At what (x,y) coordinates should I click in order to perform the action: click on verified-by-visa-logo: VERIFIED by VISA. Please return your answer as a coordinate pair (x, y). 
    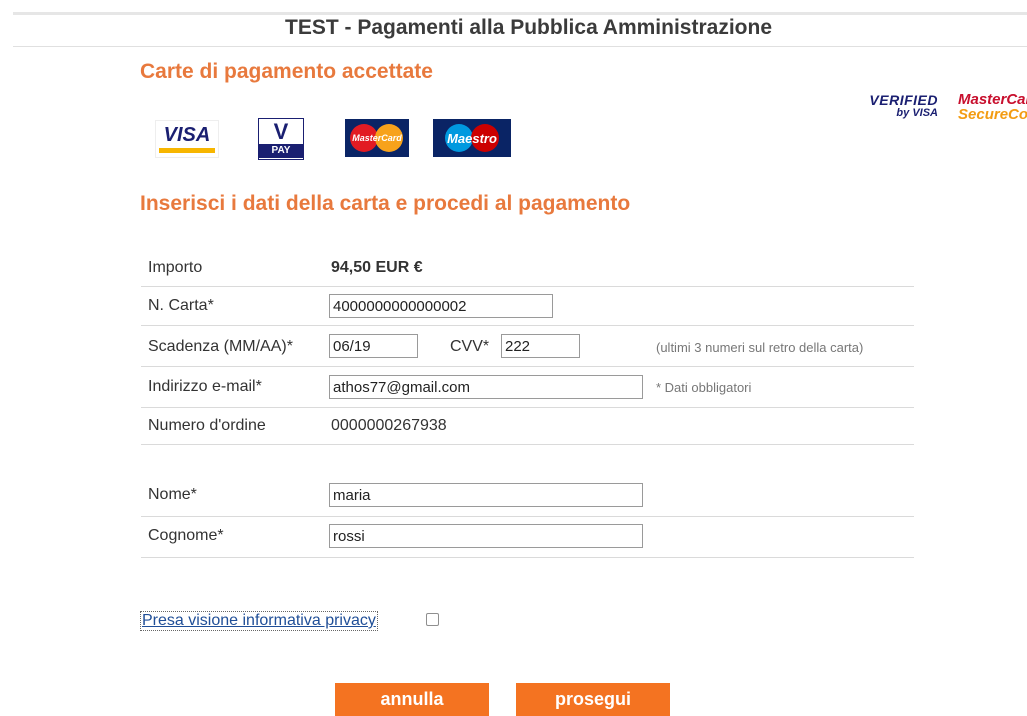
    Looking at the image, I should click on (902, 106).